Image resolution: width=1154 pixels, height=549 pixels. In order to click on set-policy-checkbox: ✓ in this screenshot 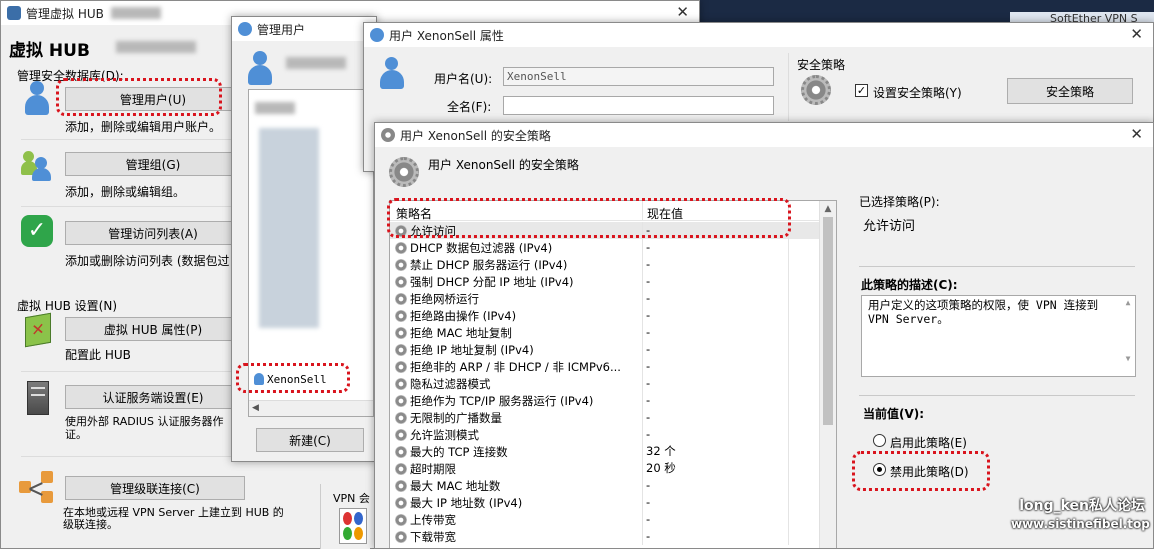, I will do `click(861, 90)`.